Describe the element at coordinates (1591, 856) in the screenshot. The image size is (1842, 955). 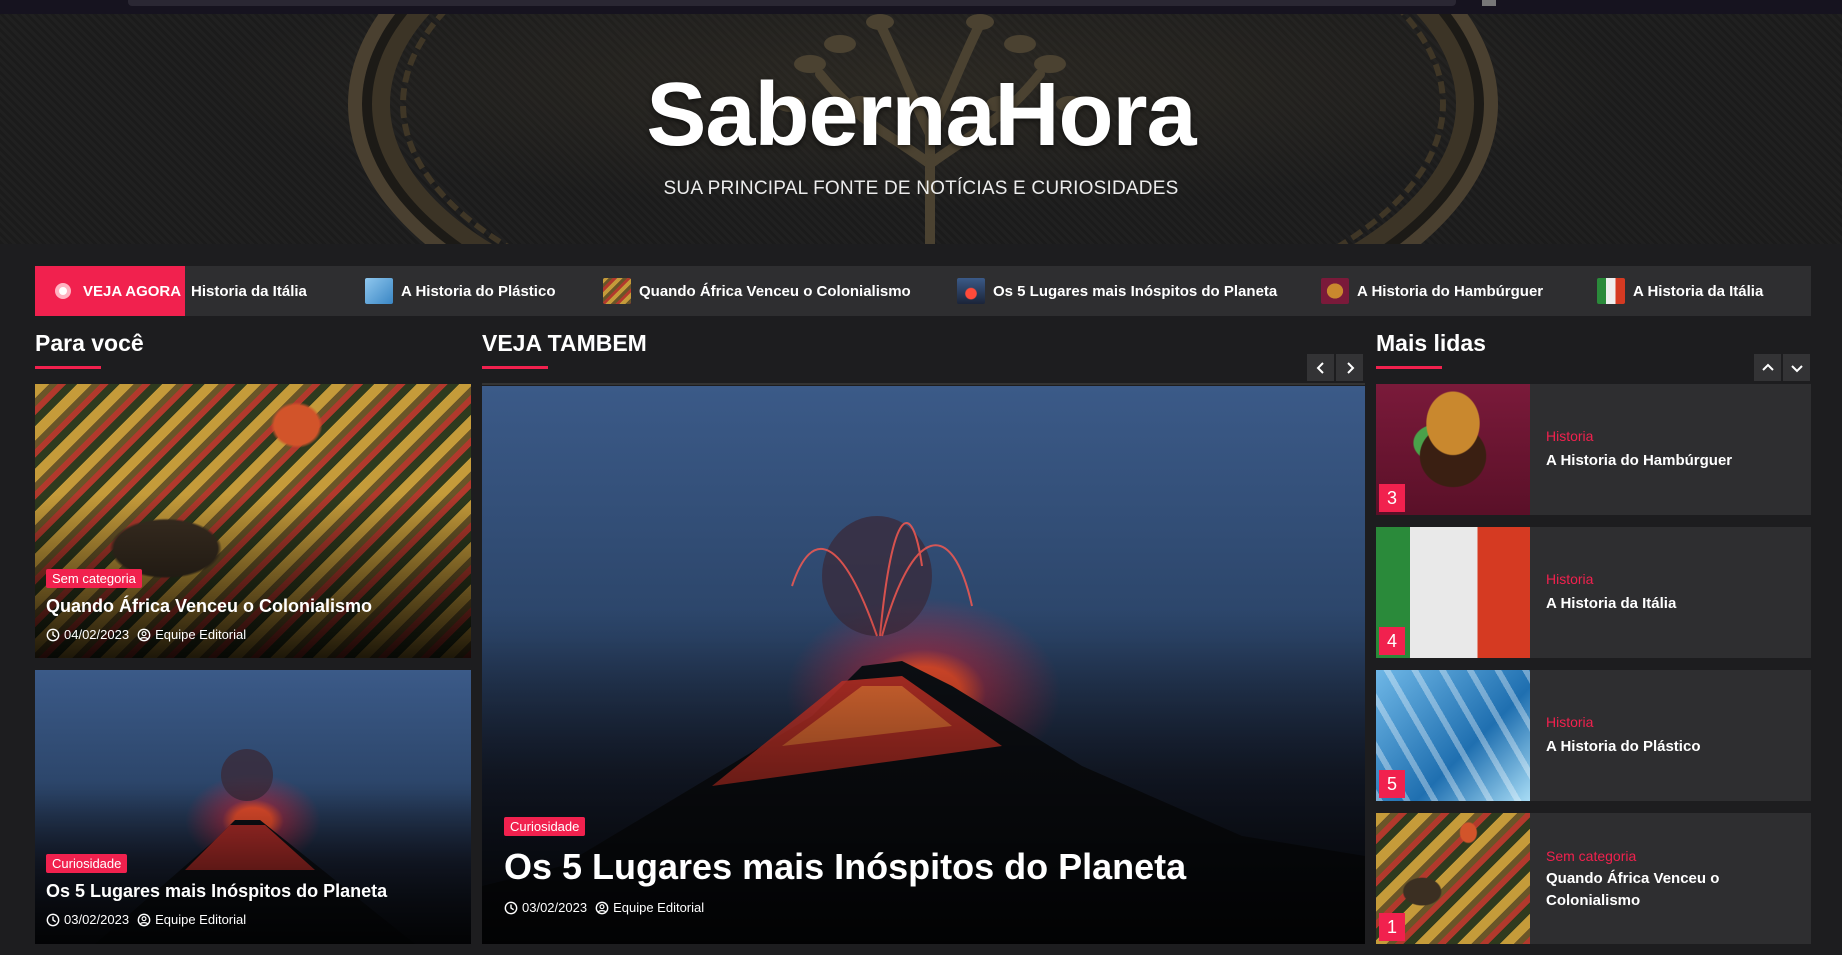
I see `most-read-category: Sem categoria` at that location.